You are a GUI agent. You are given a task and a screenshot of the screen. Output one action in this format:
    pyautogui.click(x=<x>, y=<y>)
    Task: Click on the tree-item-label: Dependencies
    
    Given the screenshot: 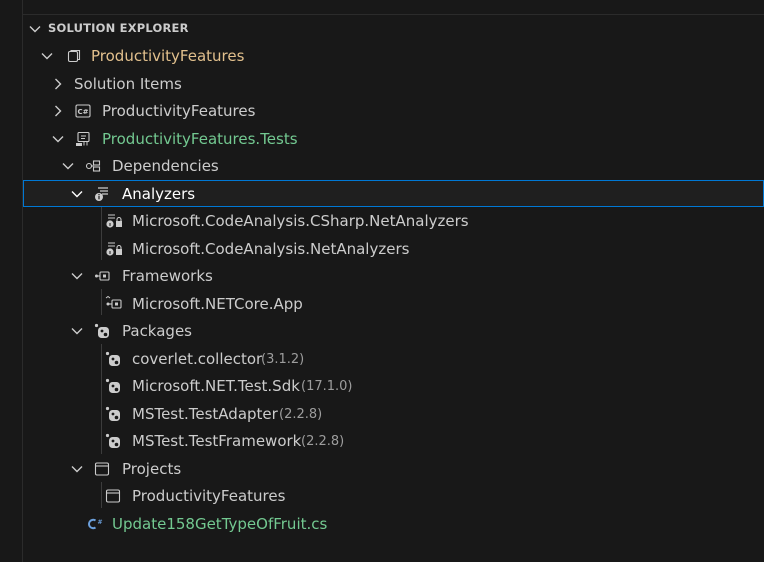 What is the action you would take?
    pyautogui.click(x=165, y=166)
    